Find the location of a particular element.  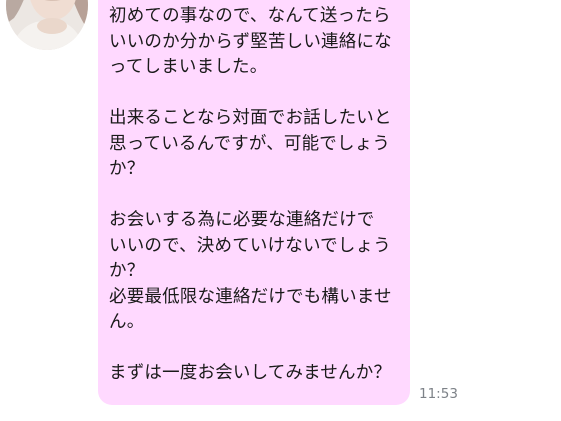

avatar-photo-icon is located at coordinates (47, 25).